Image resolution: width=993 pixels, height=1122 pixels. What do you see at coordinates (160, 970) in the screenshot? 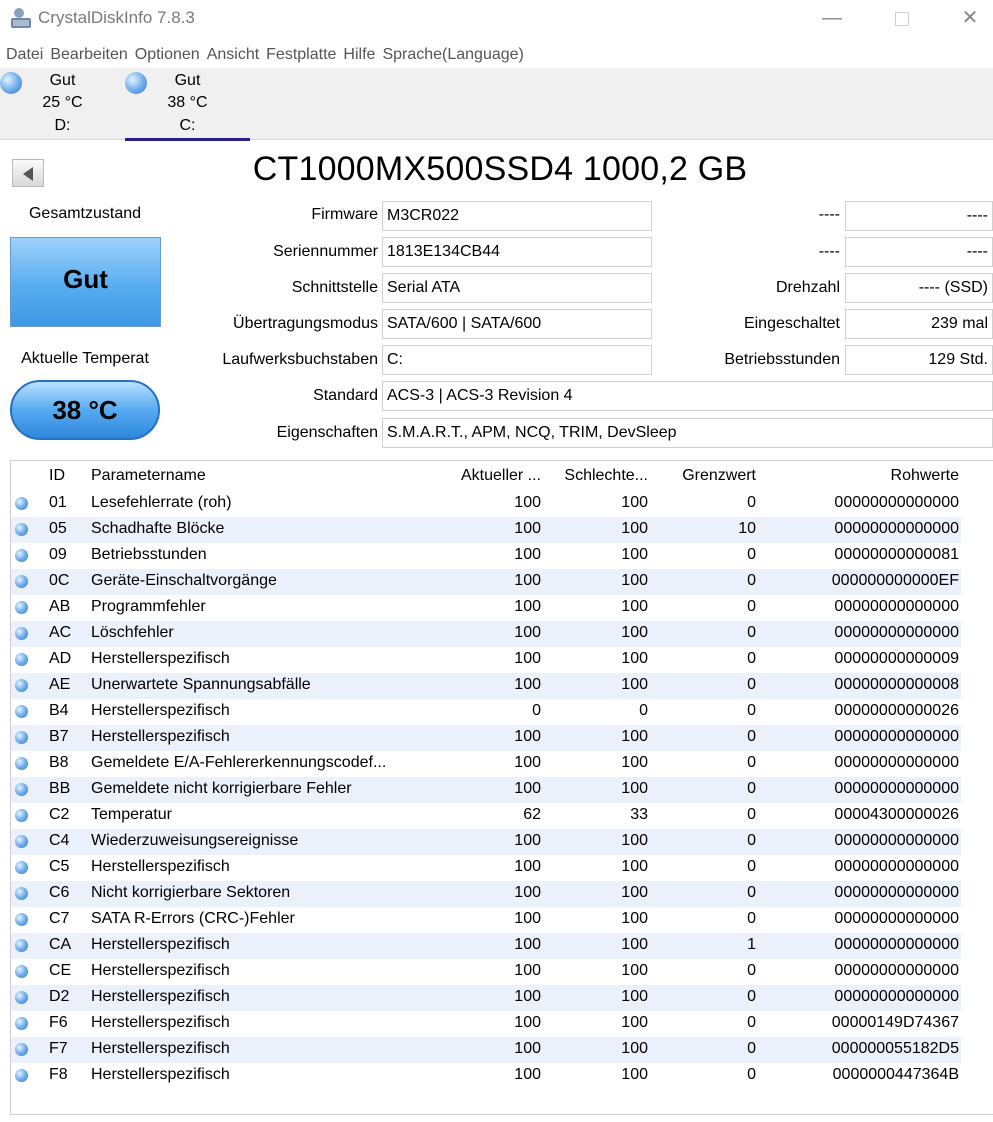
I see `attribute-name: Herstellerspezifisch` at bounding box center [160, 970].